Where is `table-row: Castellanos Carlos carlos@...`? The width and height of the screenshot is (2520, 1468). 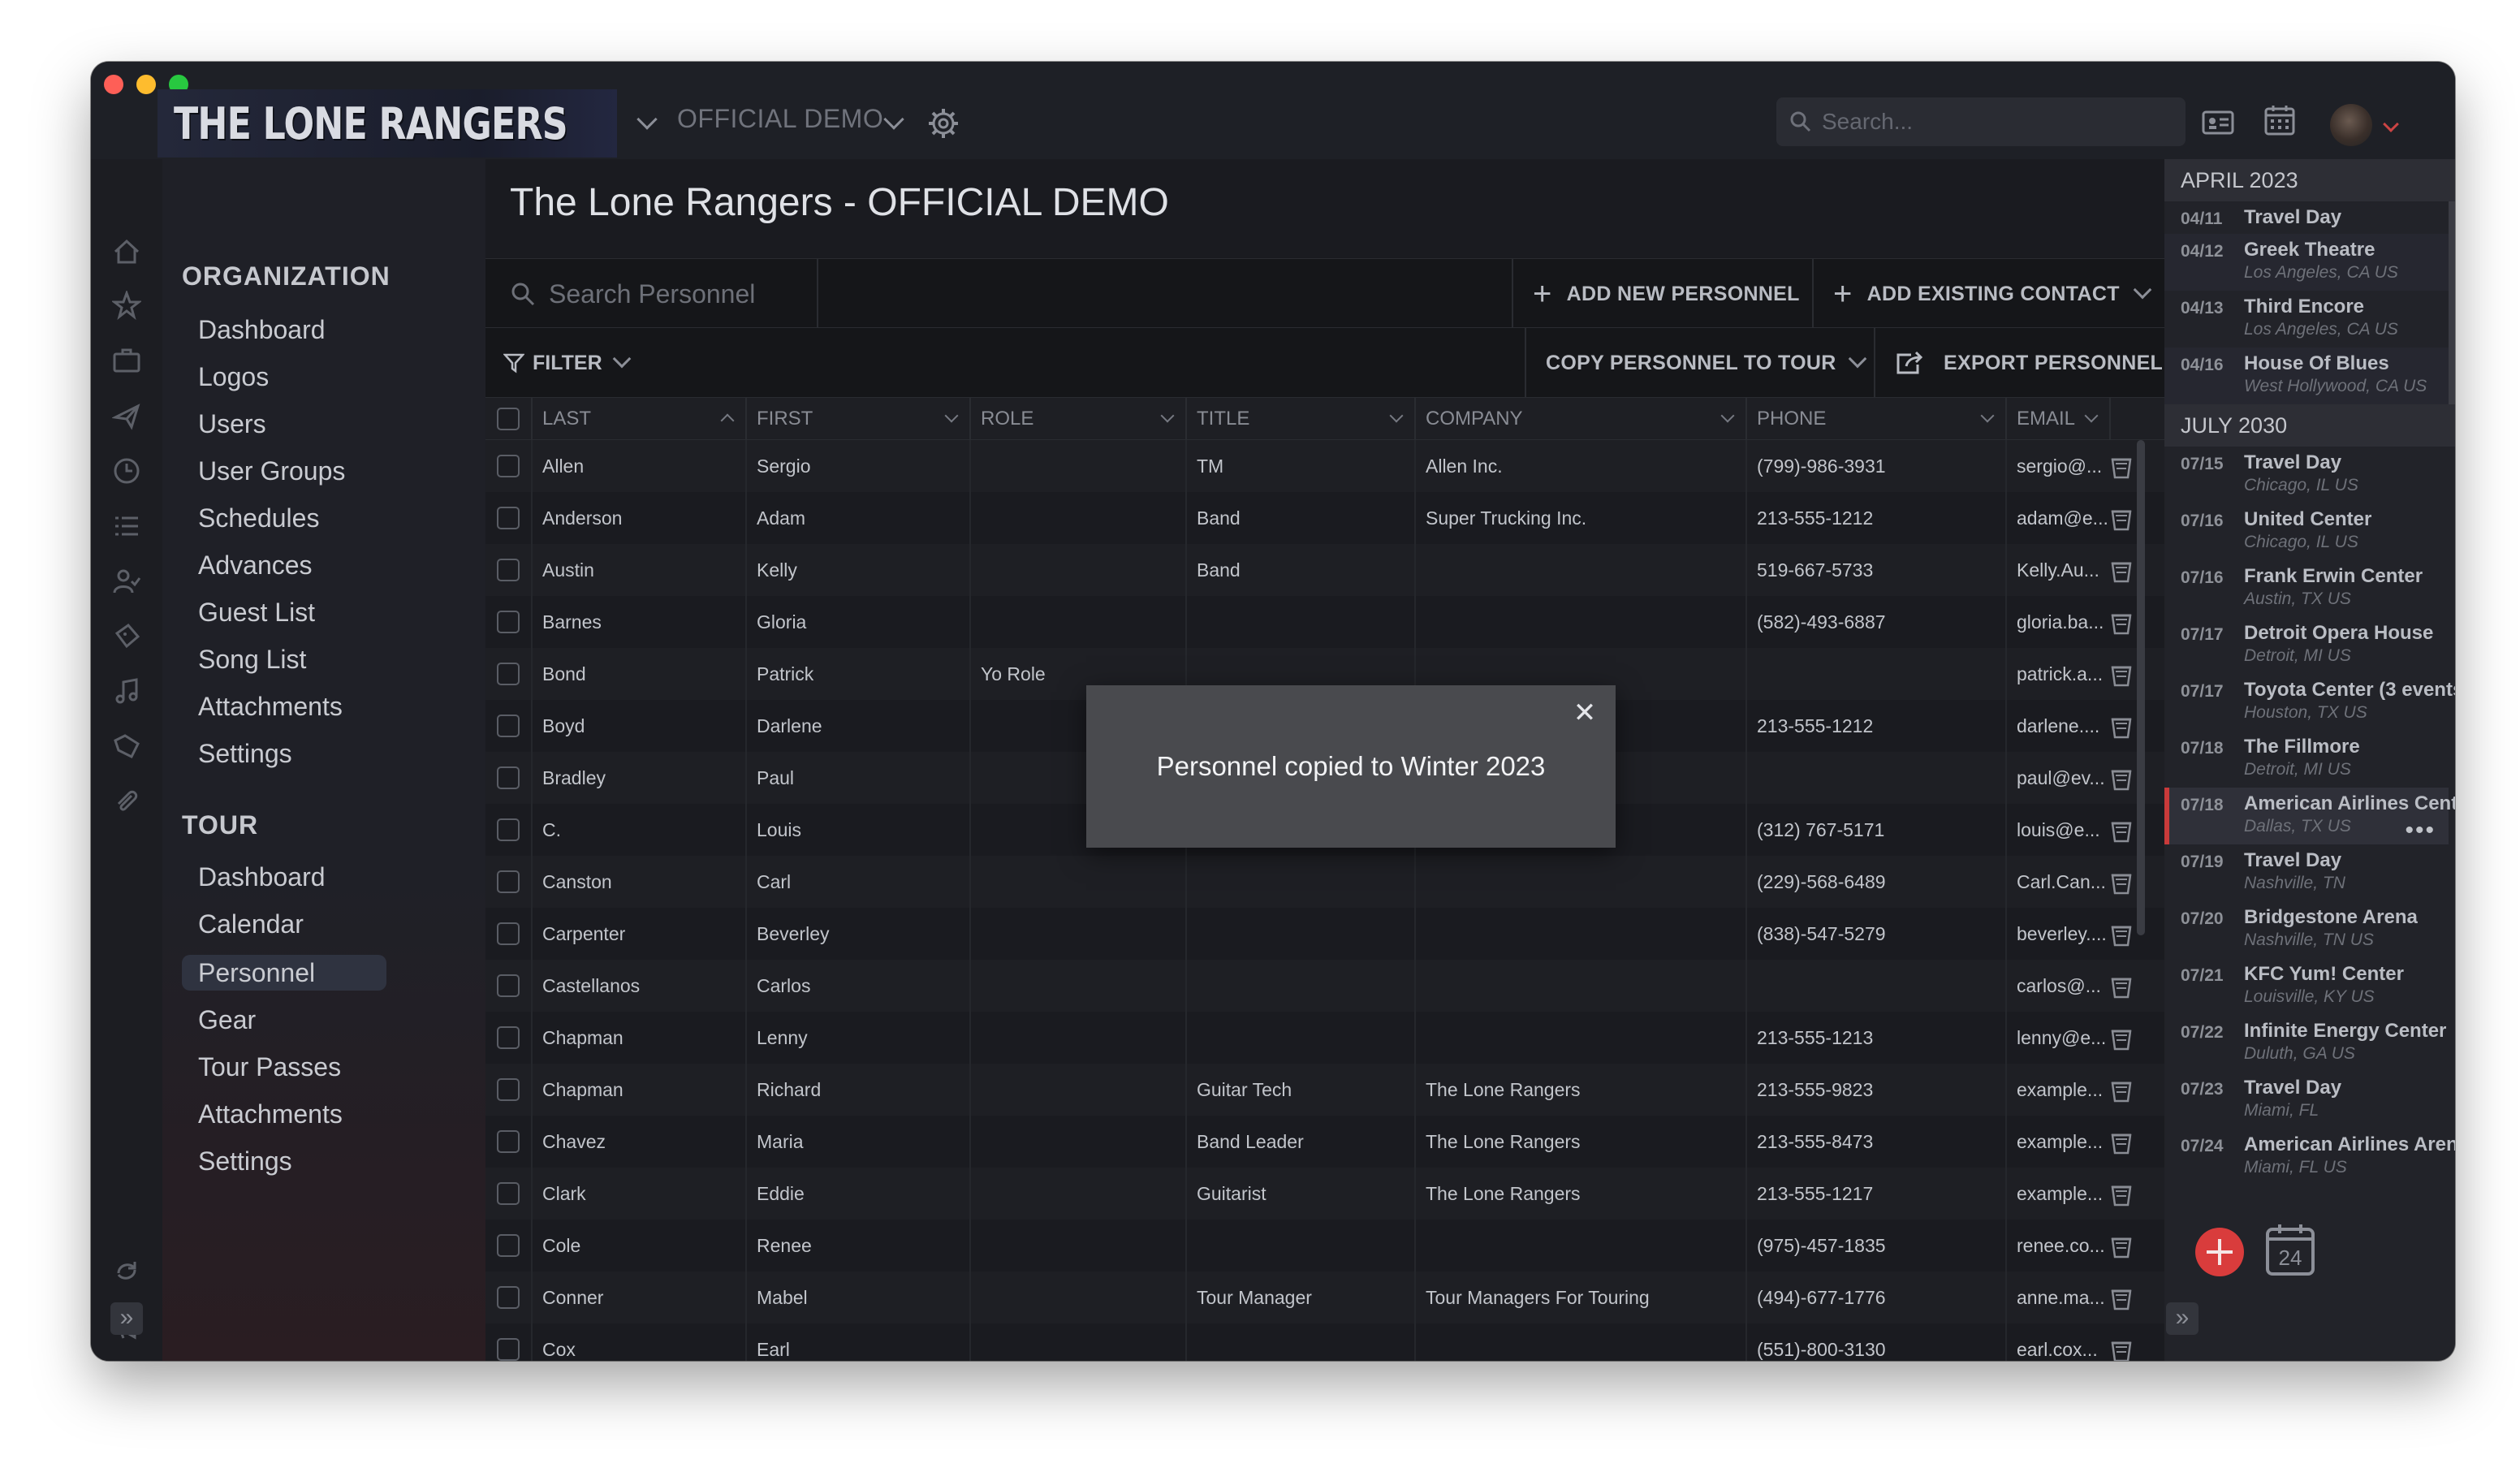
table-row: Castellanos Carlos carlos@... is located at coordinates (1324, 986).